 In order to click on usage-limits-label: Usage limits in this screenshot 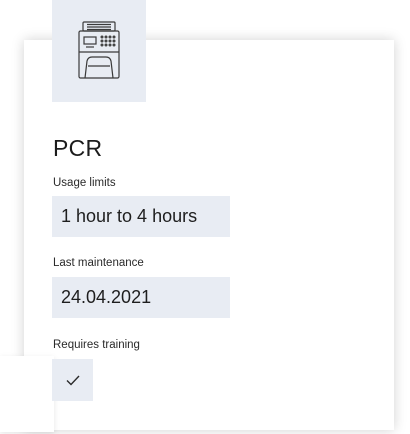, I will do `click(84, 183)`.